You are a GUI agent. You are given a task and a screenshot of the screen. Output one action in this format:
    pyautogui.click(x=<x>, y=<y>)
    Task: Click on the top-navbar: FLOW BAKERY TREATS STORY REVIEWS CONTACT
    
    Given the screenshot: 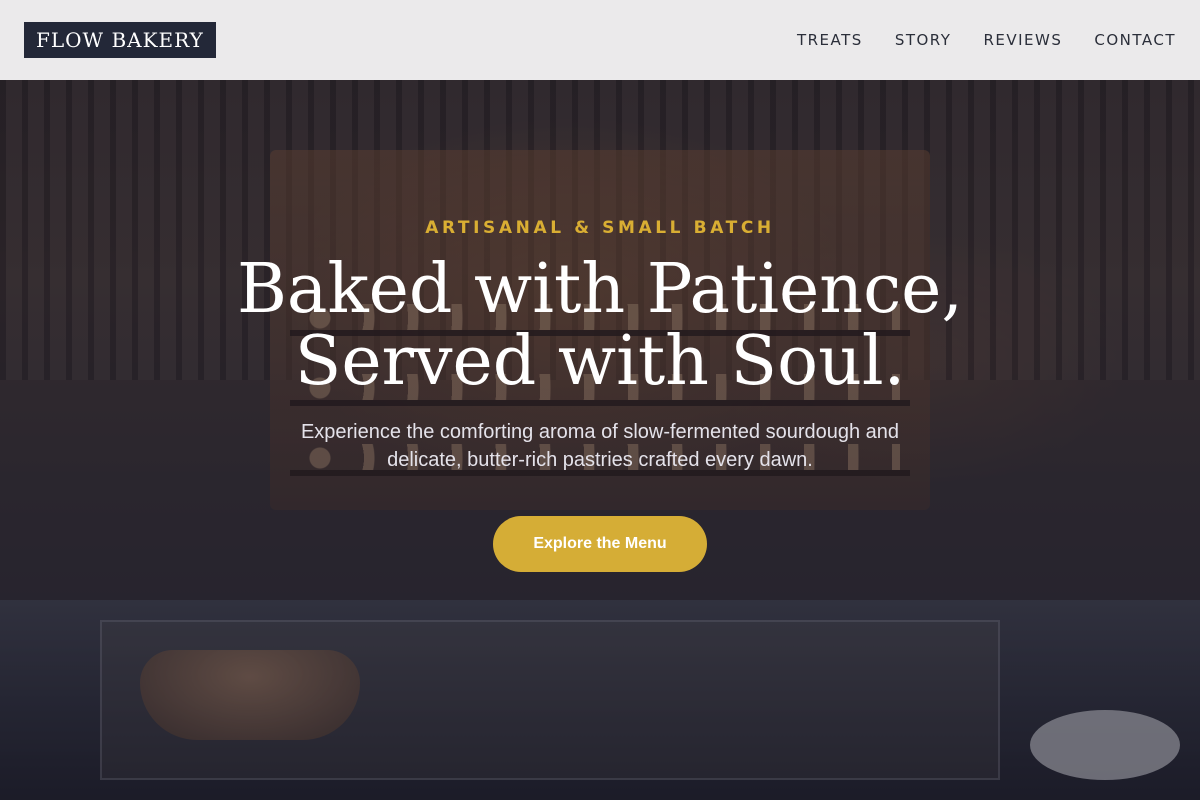 What is the action you would take?
    pyautogui.click(x=600, y=40)
    